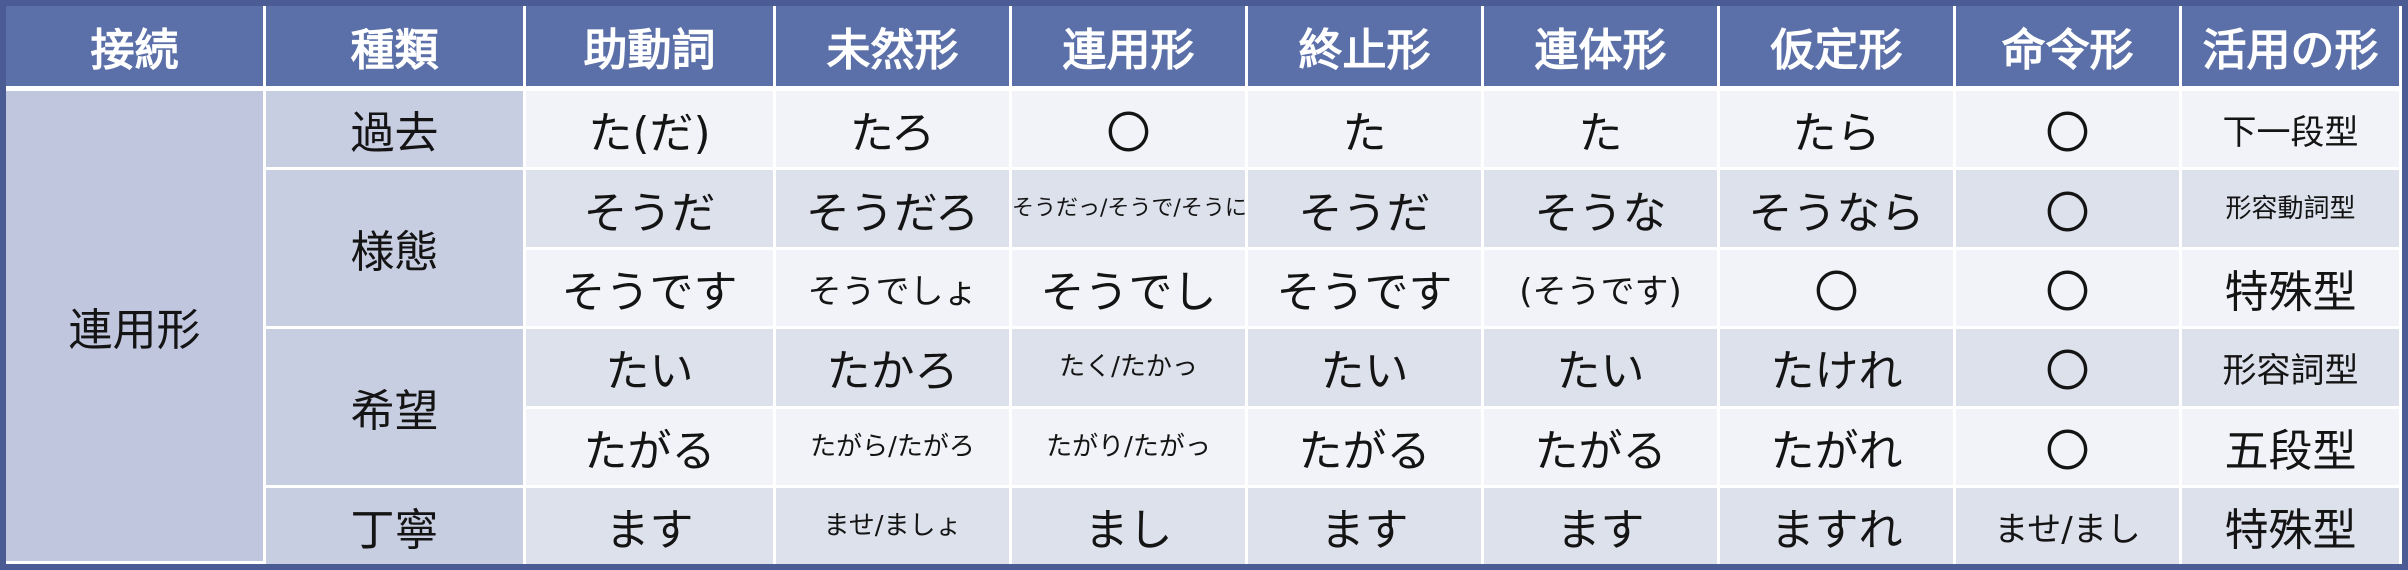 The image size is (2408, 570). What do you see at coordinates (2069, 48) in the screenshot?
I see `header-meireikei: 命令形` at bounding box center [2069, 48].